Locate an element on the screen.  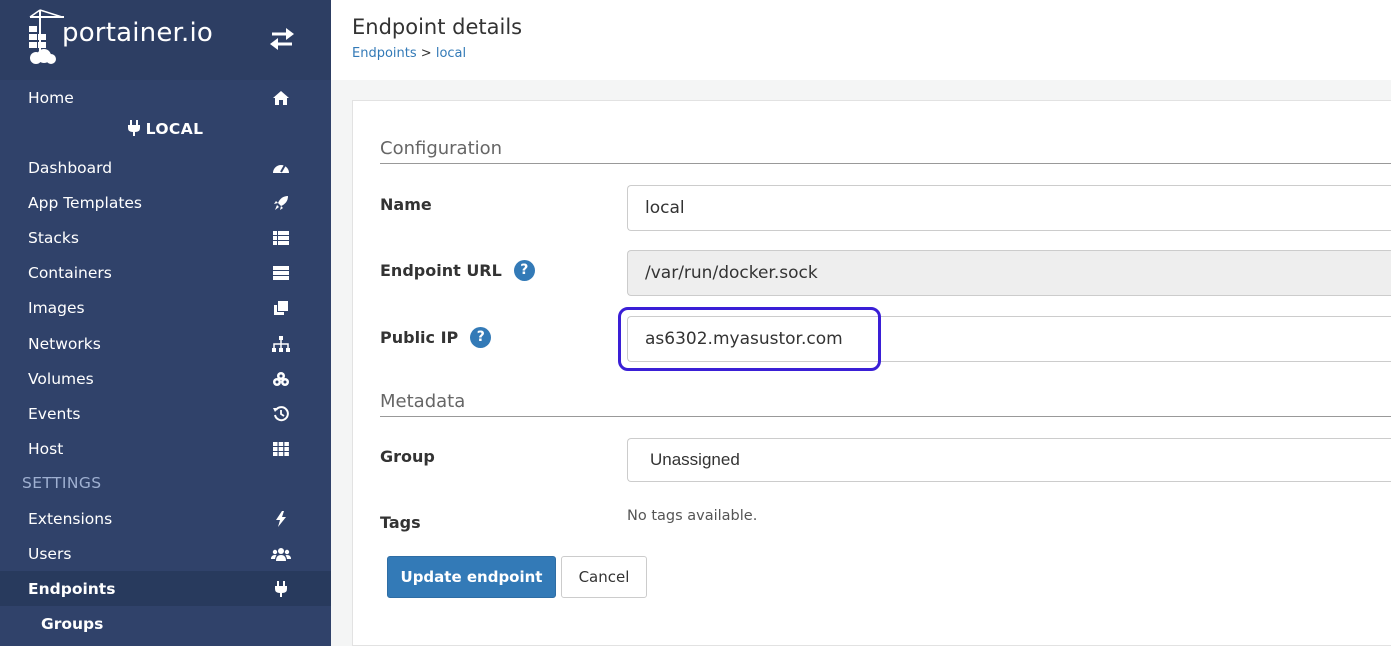
metadata-legend: Metadata is located at coordinates (423, 401).